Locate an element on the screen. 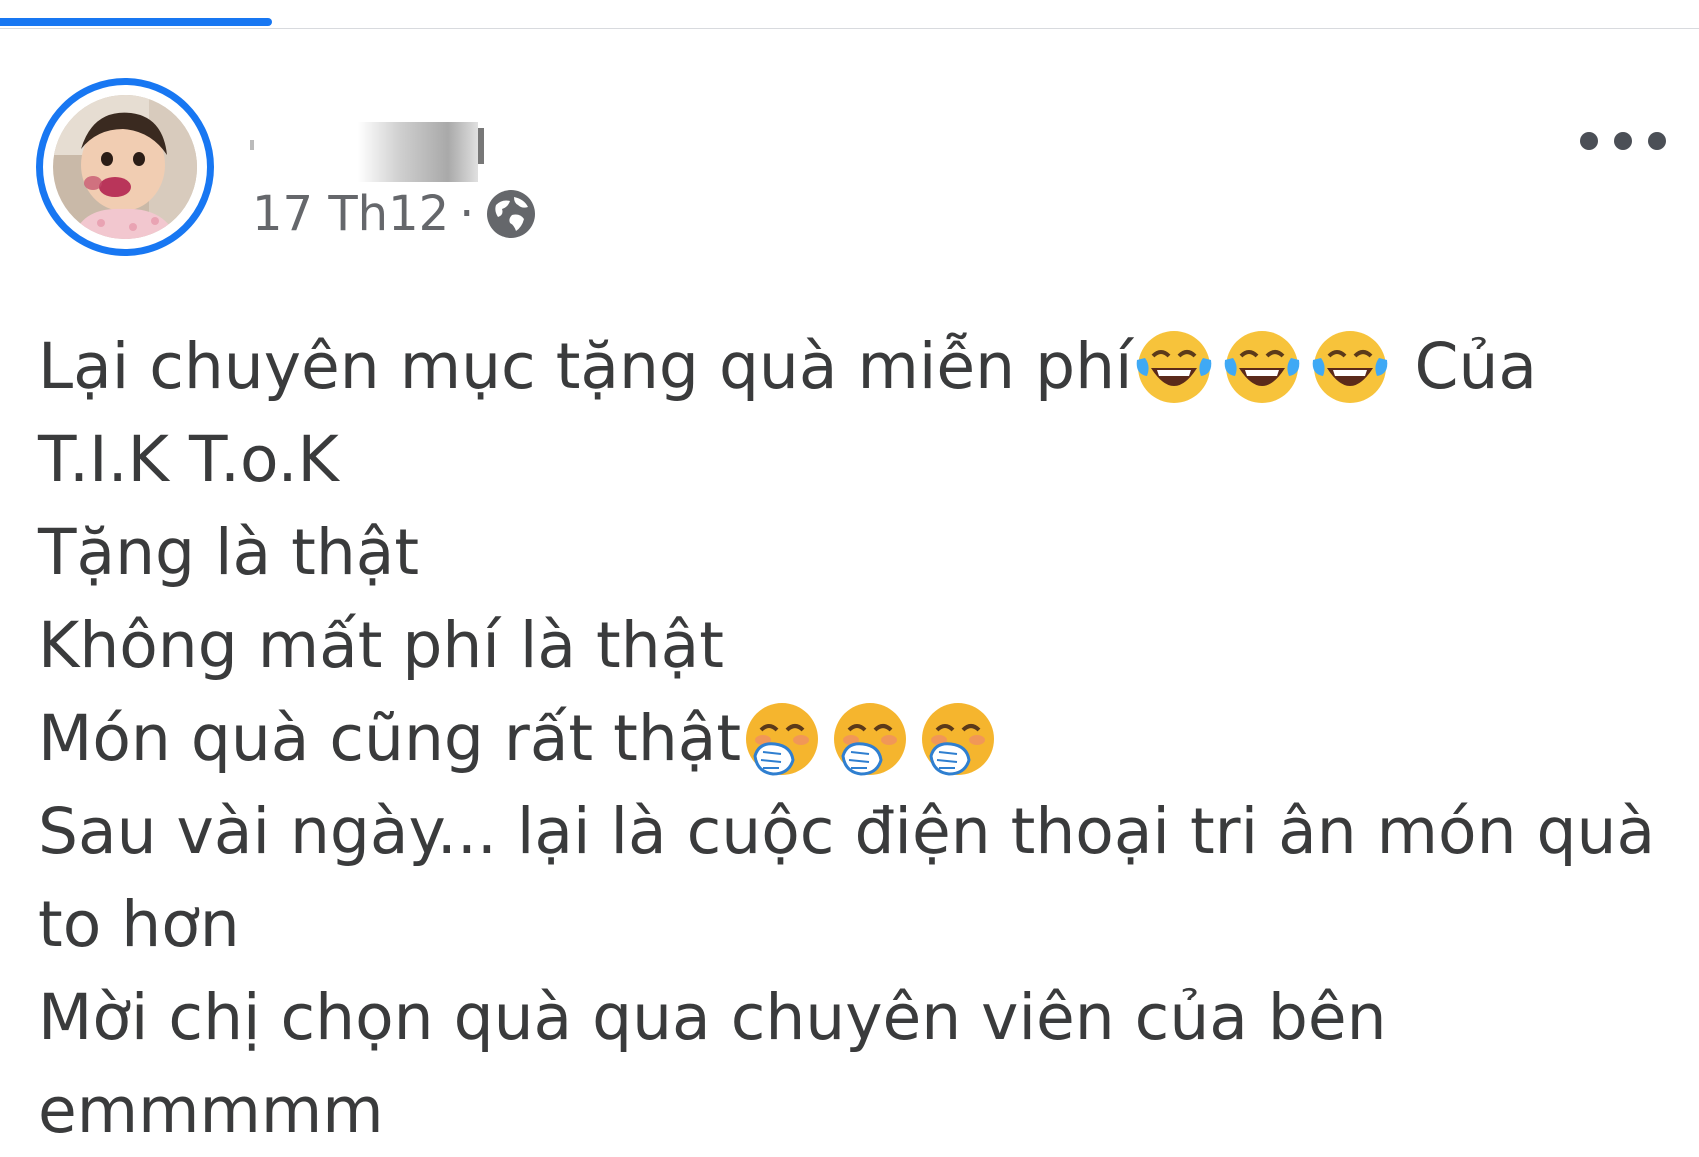 The height and width of the screenshot is (1157, 1699). post-line-text: Của is located at coordinates (1476, 366).